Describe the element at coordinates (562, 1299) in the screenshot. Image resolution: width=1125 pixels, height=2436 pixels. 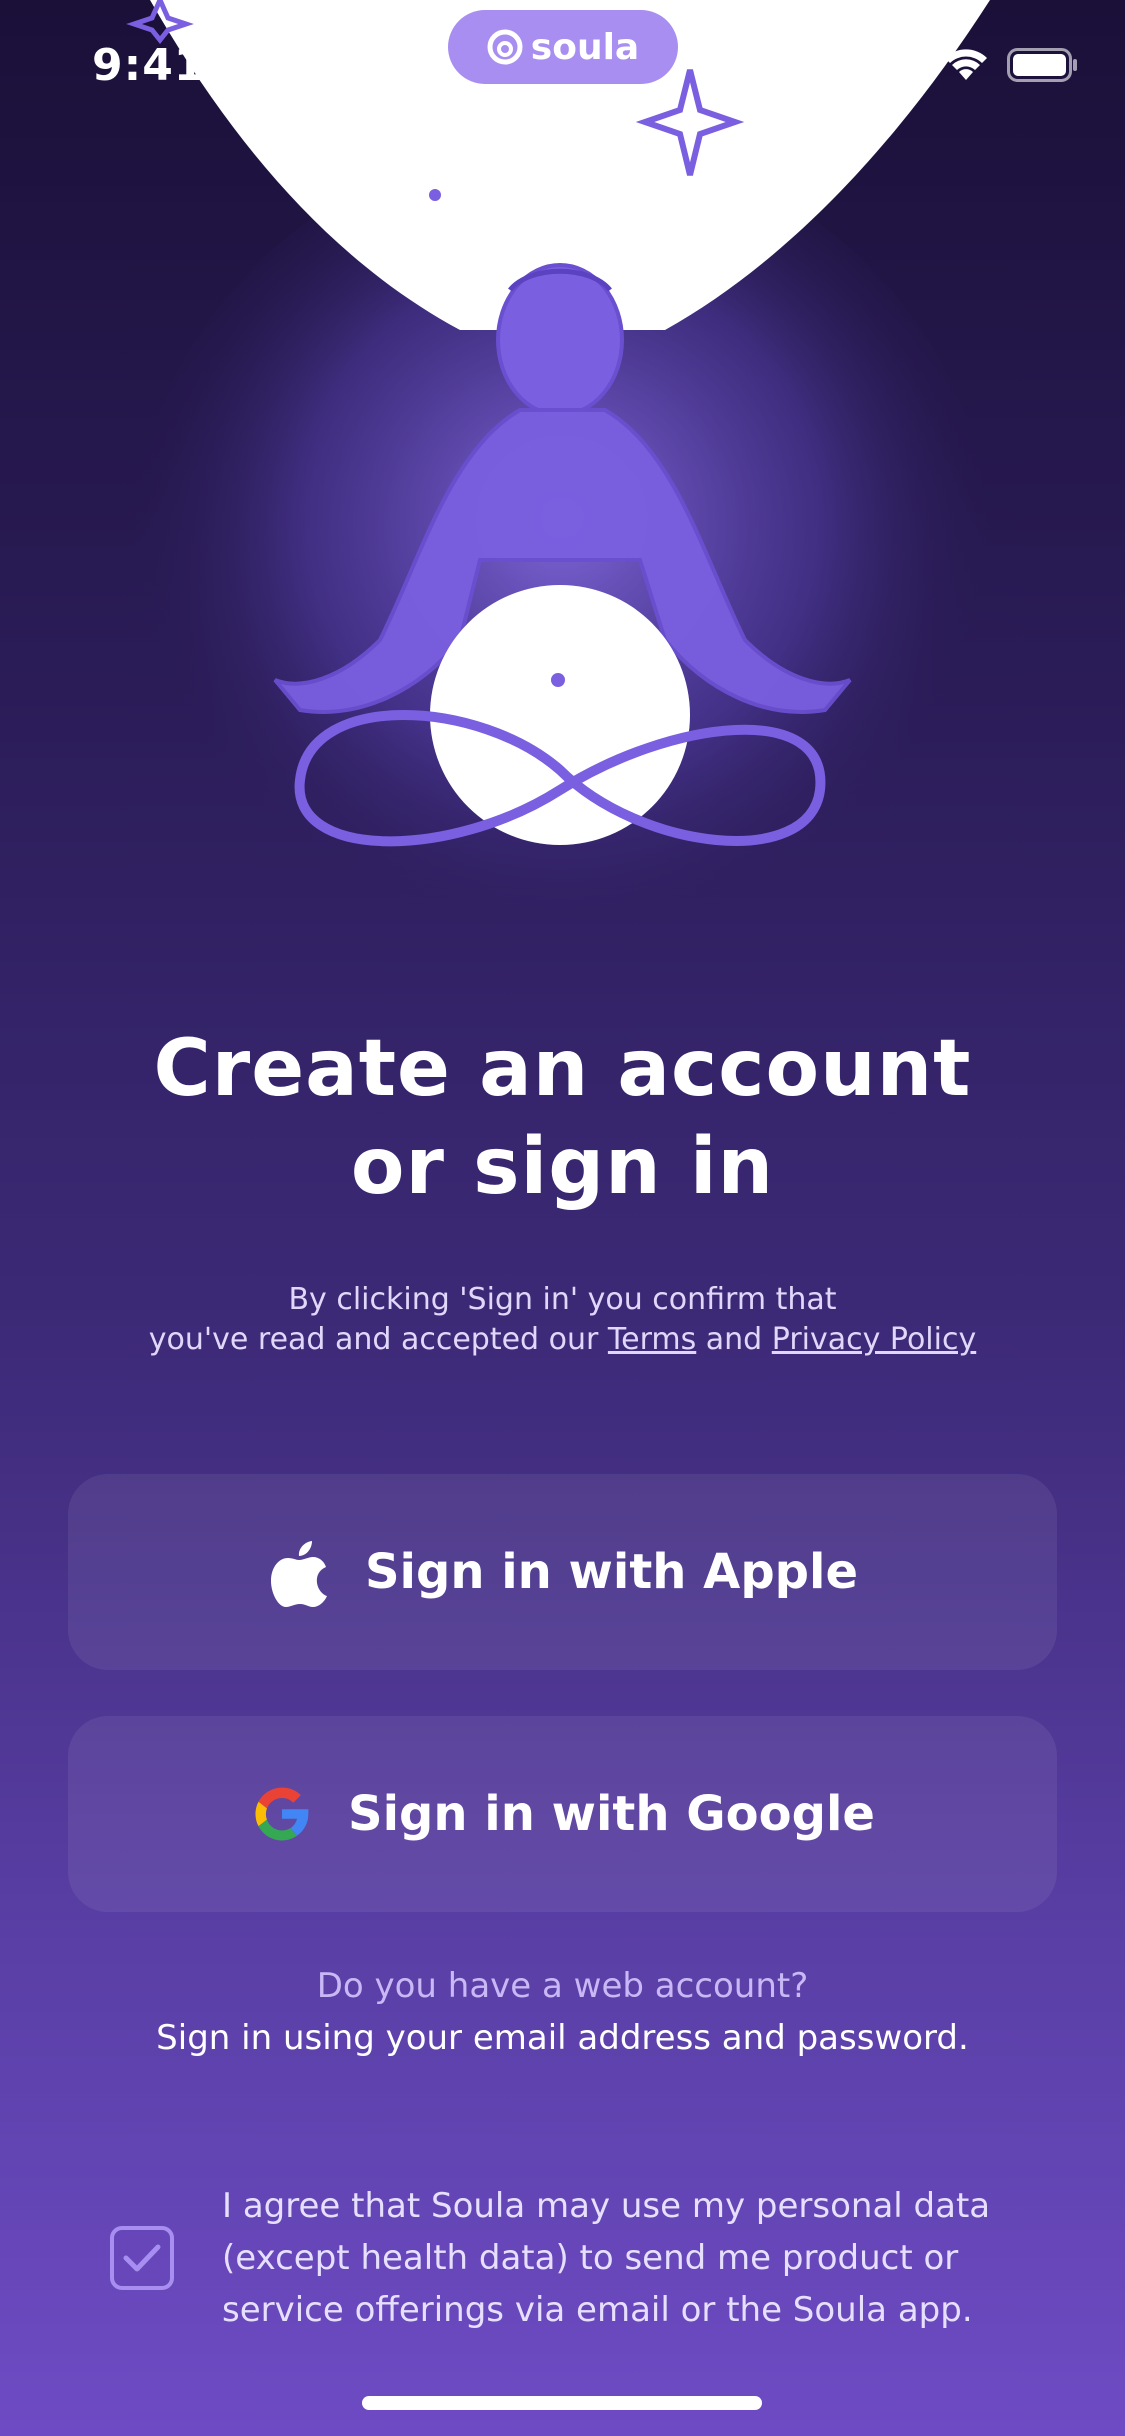
I see `consent-line-1: By clicking 'Sign in' you confirm that` at that location.